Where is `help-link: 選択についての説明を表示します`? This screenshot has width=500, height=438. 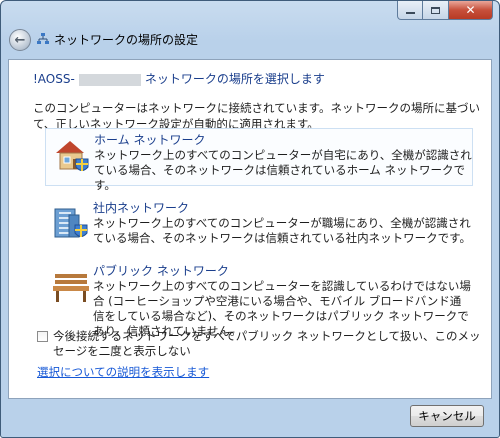
help-link: 選択についての説明を表示します is located at coordinates (123, 372).